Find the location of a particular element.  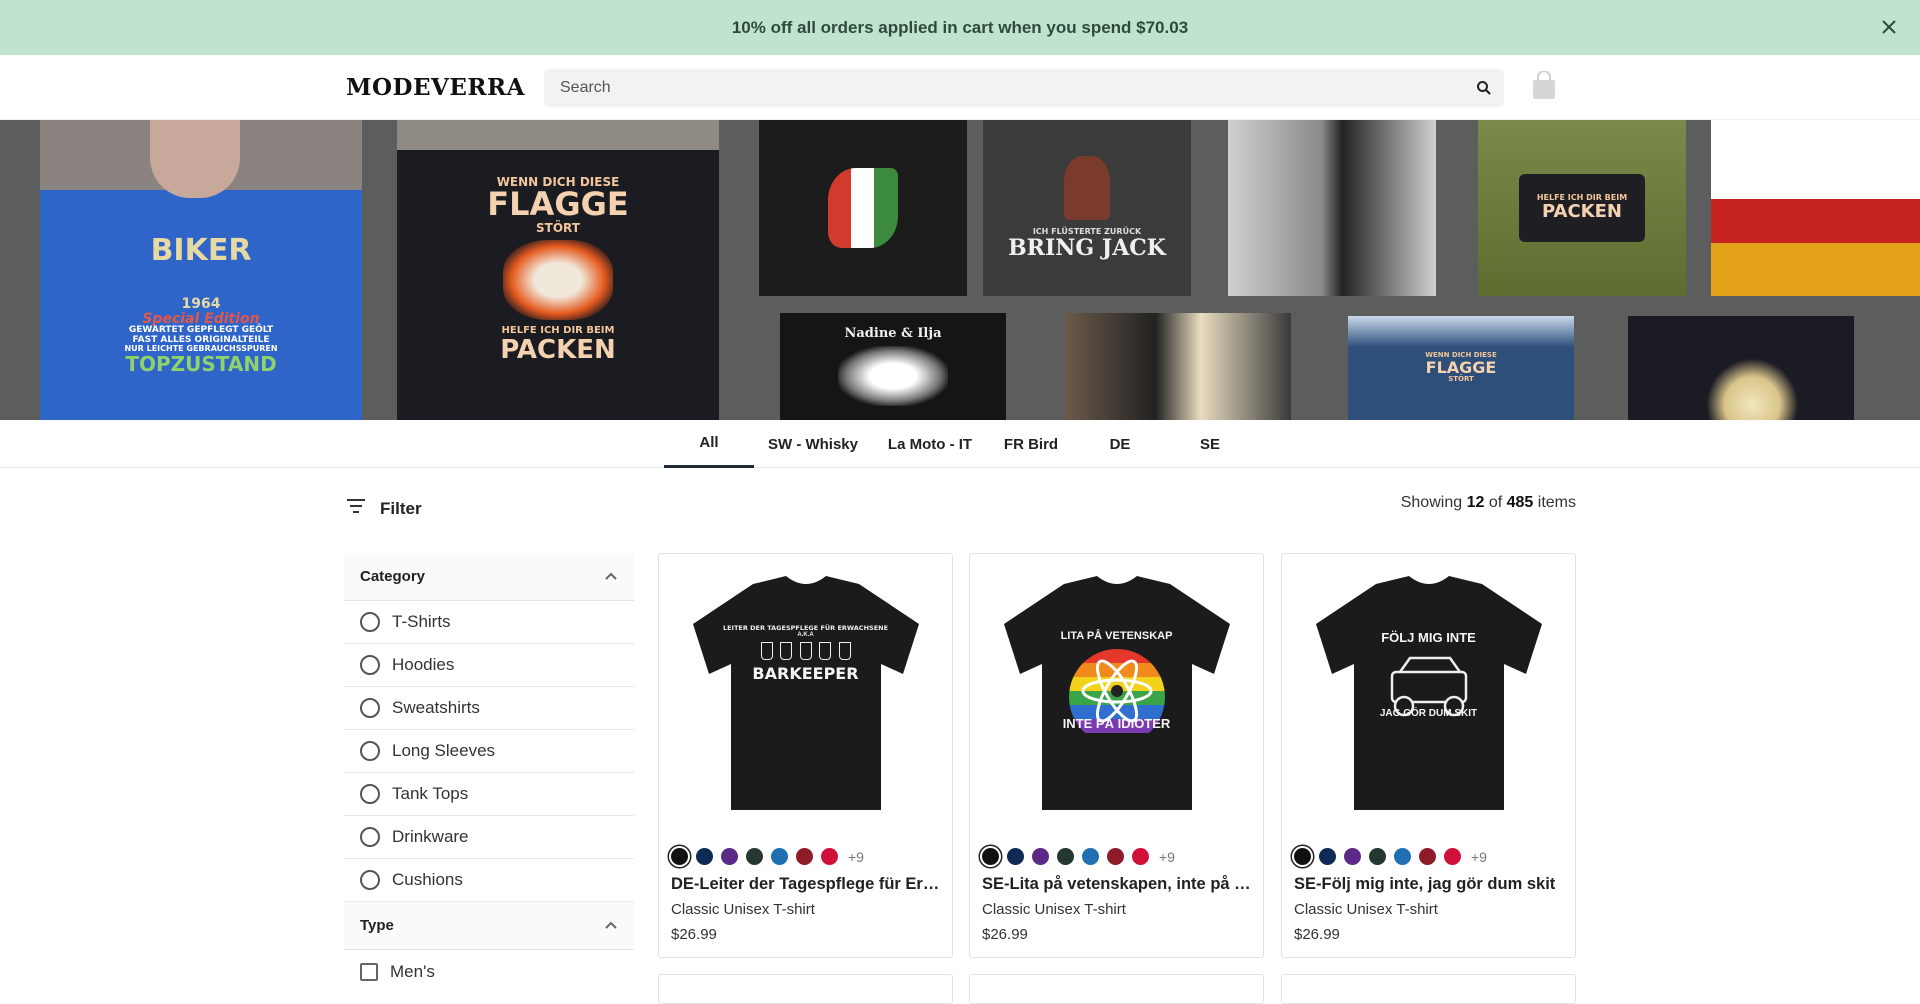

product-title: SE-Följ mig inte, jag gör dum skit is located at coordinates (1429, 884).